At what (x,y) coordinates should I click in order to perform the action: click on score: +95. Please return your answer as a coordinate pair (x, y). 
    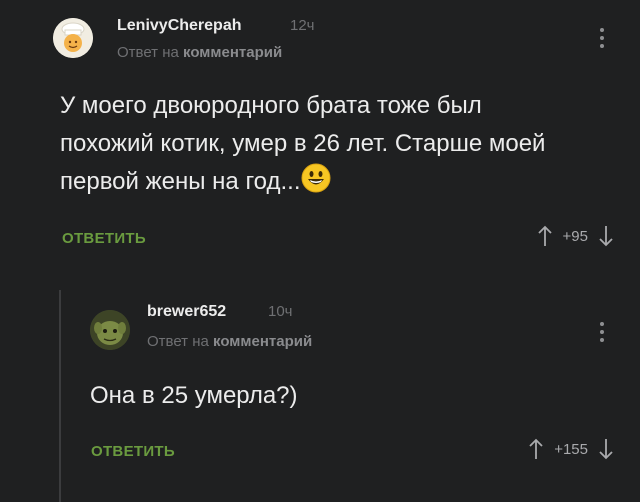
    Looking at the image, I should click on (575, 236).